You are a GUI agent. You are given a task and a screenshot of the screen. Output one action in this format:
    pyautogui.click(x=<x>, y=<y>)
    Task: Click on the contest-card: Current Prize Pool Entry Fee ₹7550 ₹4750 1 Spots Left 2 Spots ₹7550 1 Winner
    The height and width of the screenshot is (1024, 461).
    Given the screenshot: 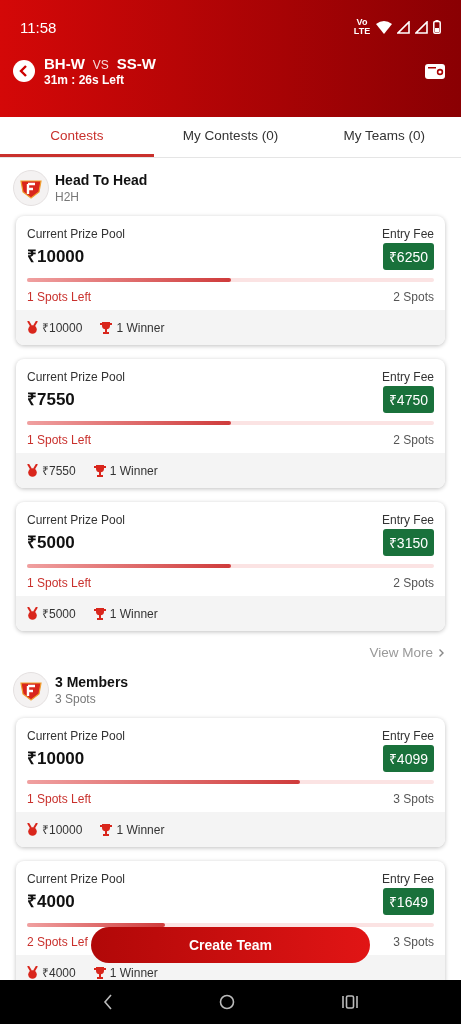 What is the action you would take?
    pyautogui.click(x=230, y=423)
    